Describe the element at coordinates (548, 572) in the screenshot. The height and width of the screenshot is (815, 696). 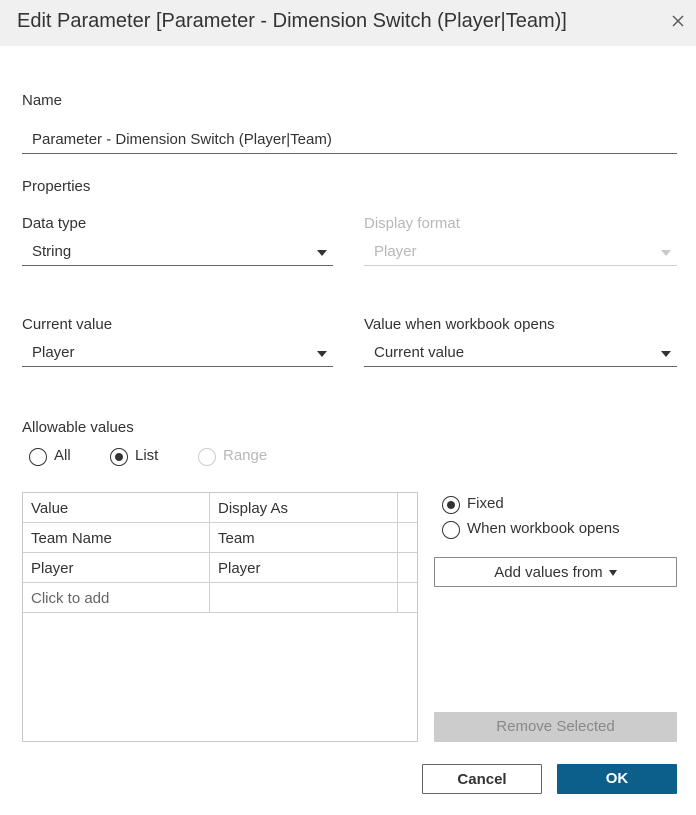
I see `add-values-from-label: Add values from` at that location.